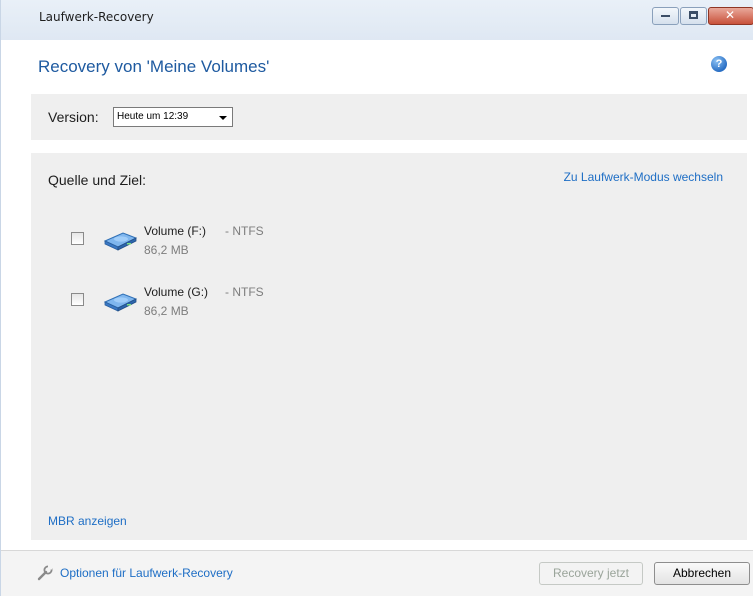 The width and height of the screenshot is (753, 596). What do you see at coordinates (702, 573) in the screenshot?
I see `cancel-button: Abbrechen` at bounding box center [702, 573].